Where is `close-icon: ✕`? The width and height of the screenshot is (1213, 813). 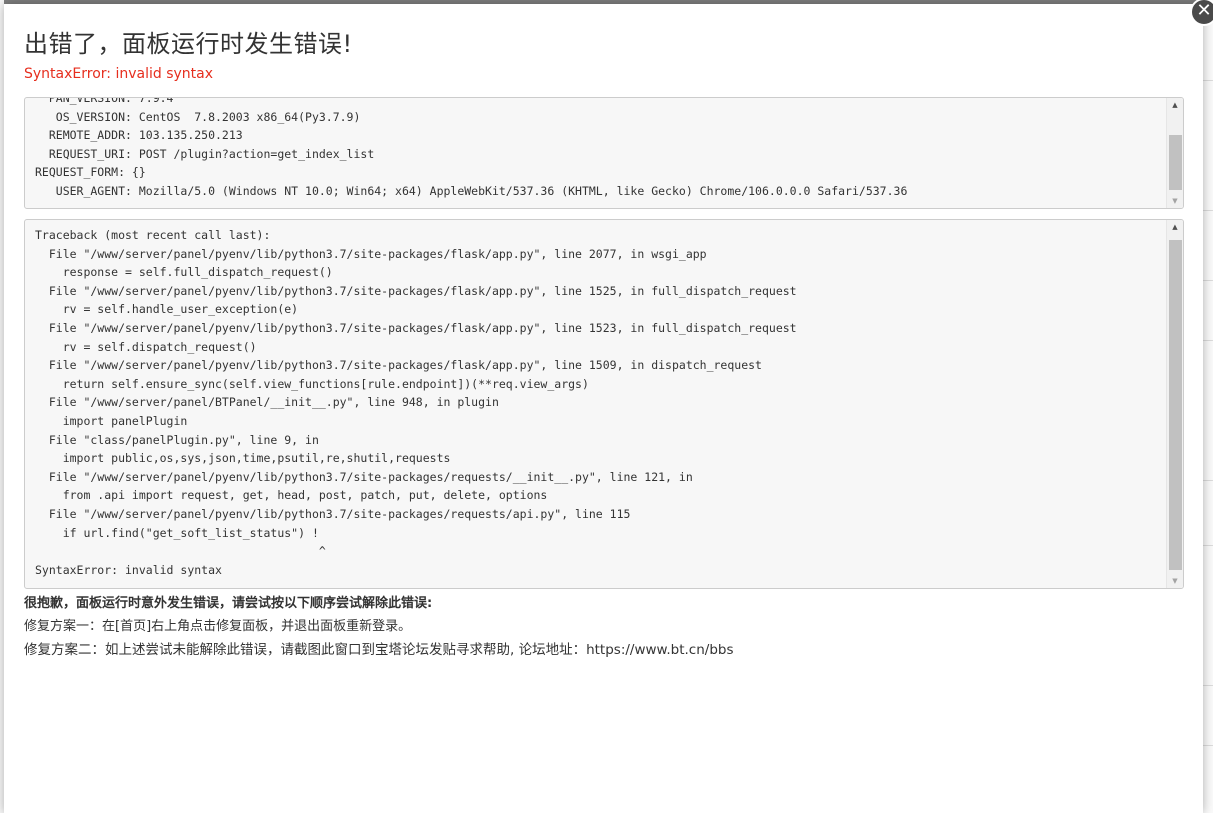
close-icon: ✕ is located at coordinates (1201, 13).